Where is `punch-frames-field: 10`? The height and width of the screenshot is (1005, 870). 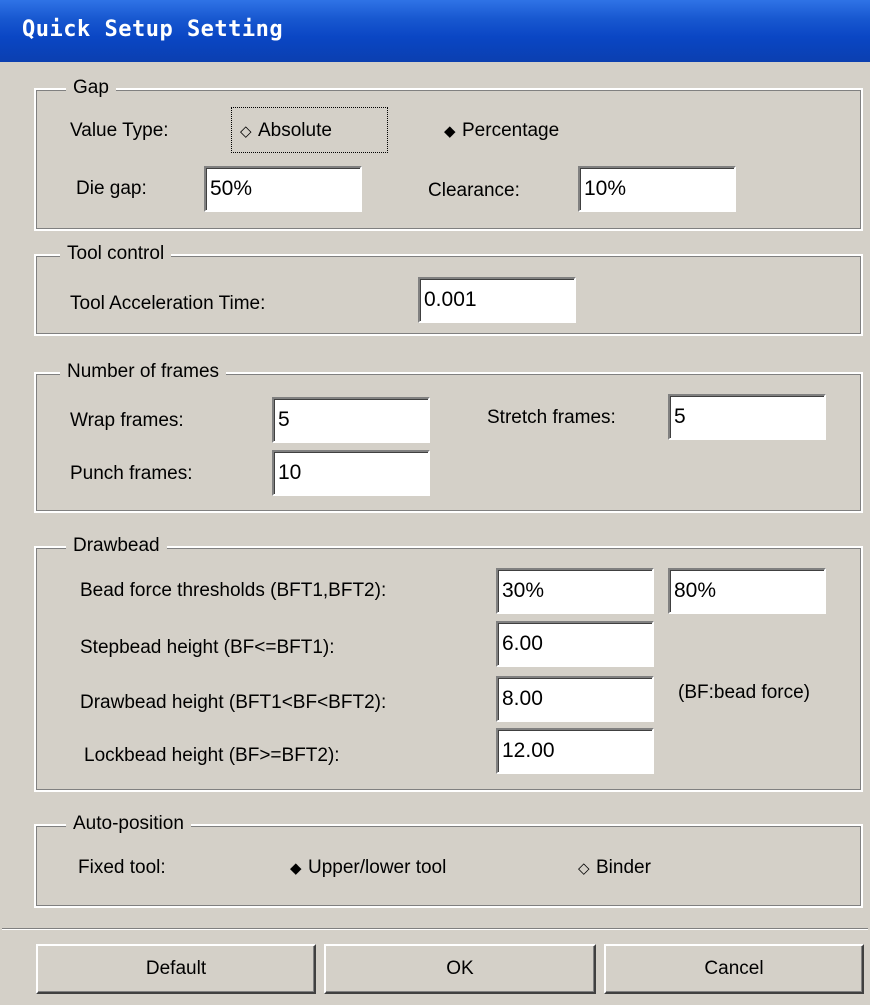
punch-frames-field: 10 is located at coordinates (351, 473).